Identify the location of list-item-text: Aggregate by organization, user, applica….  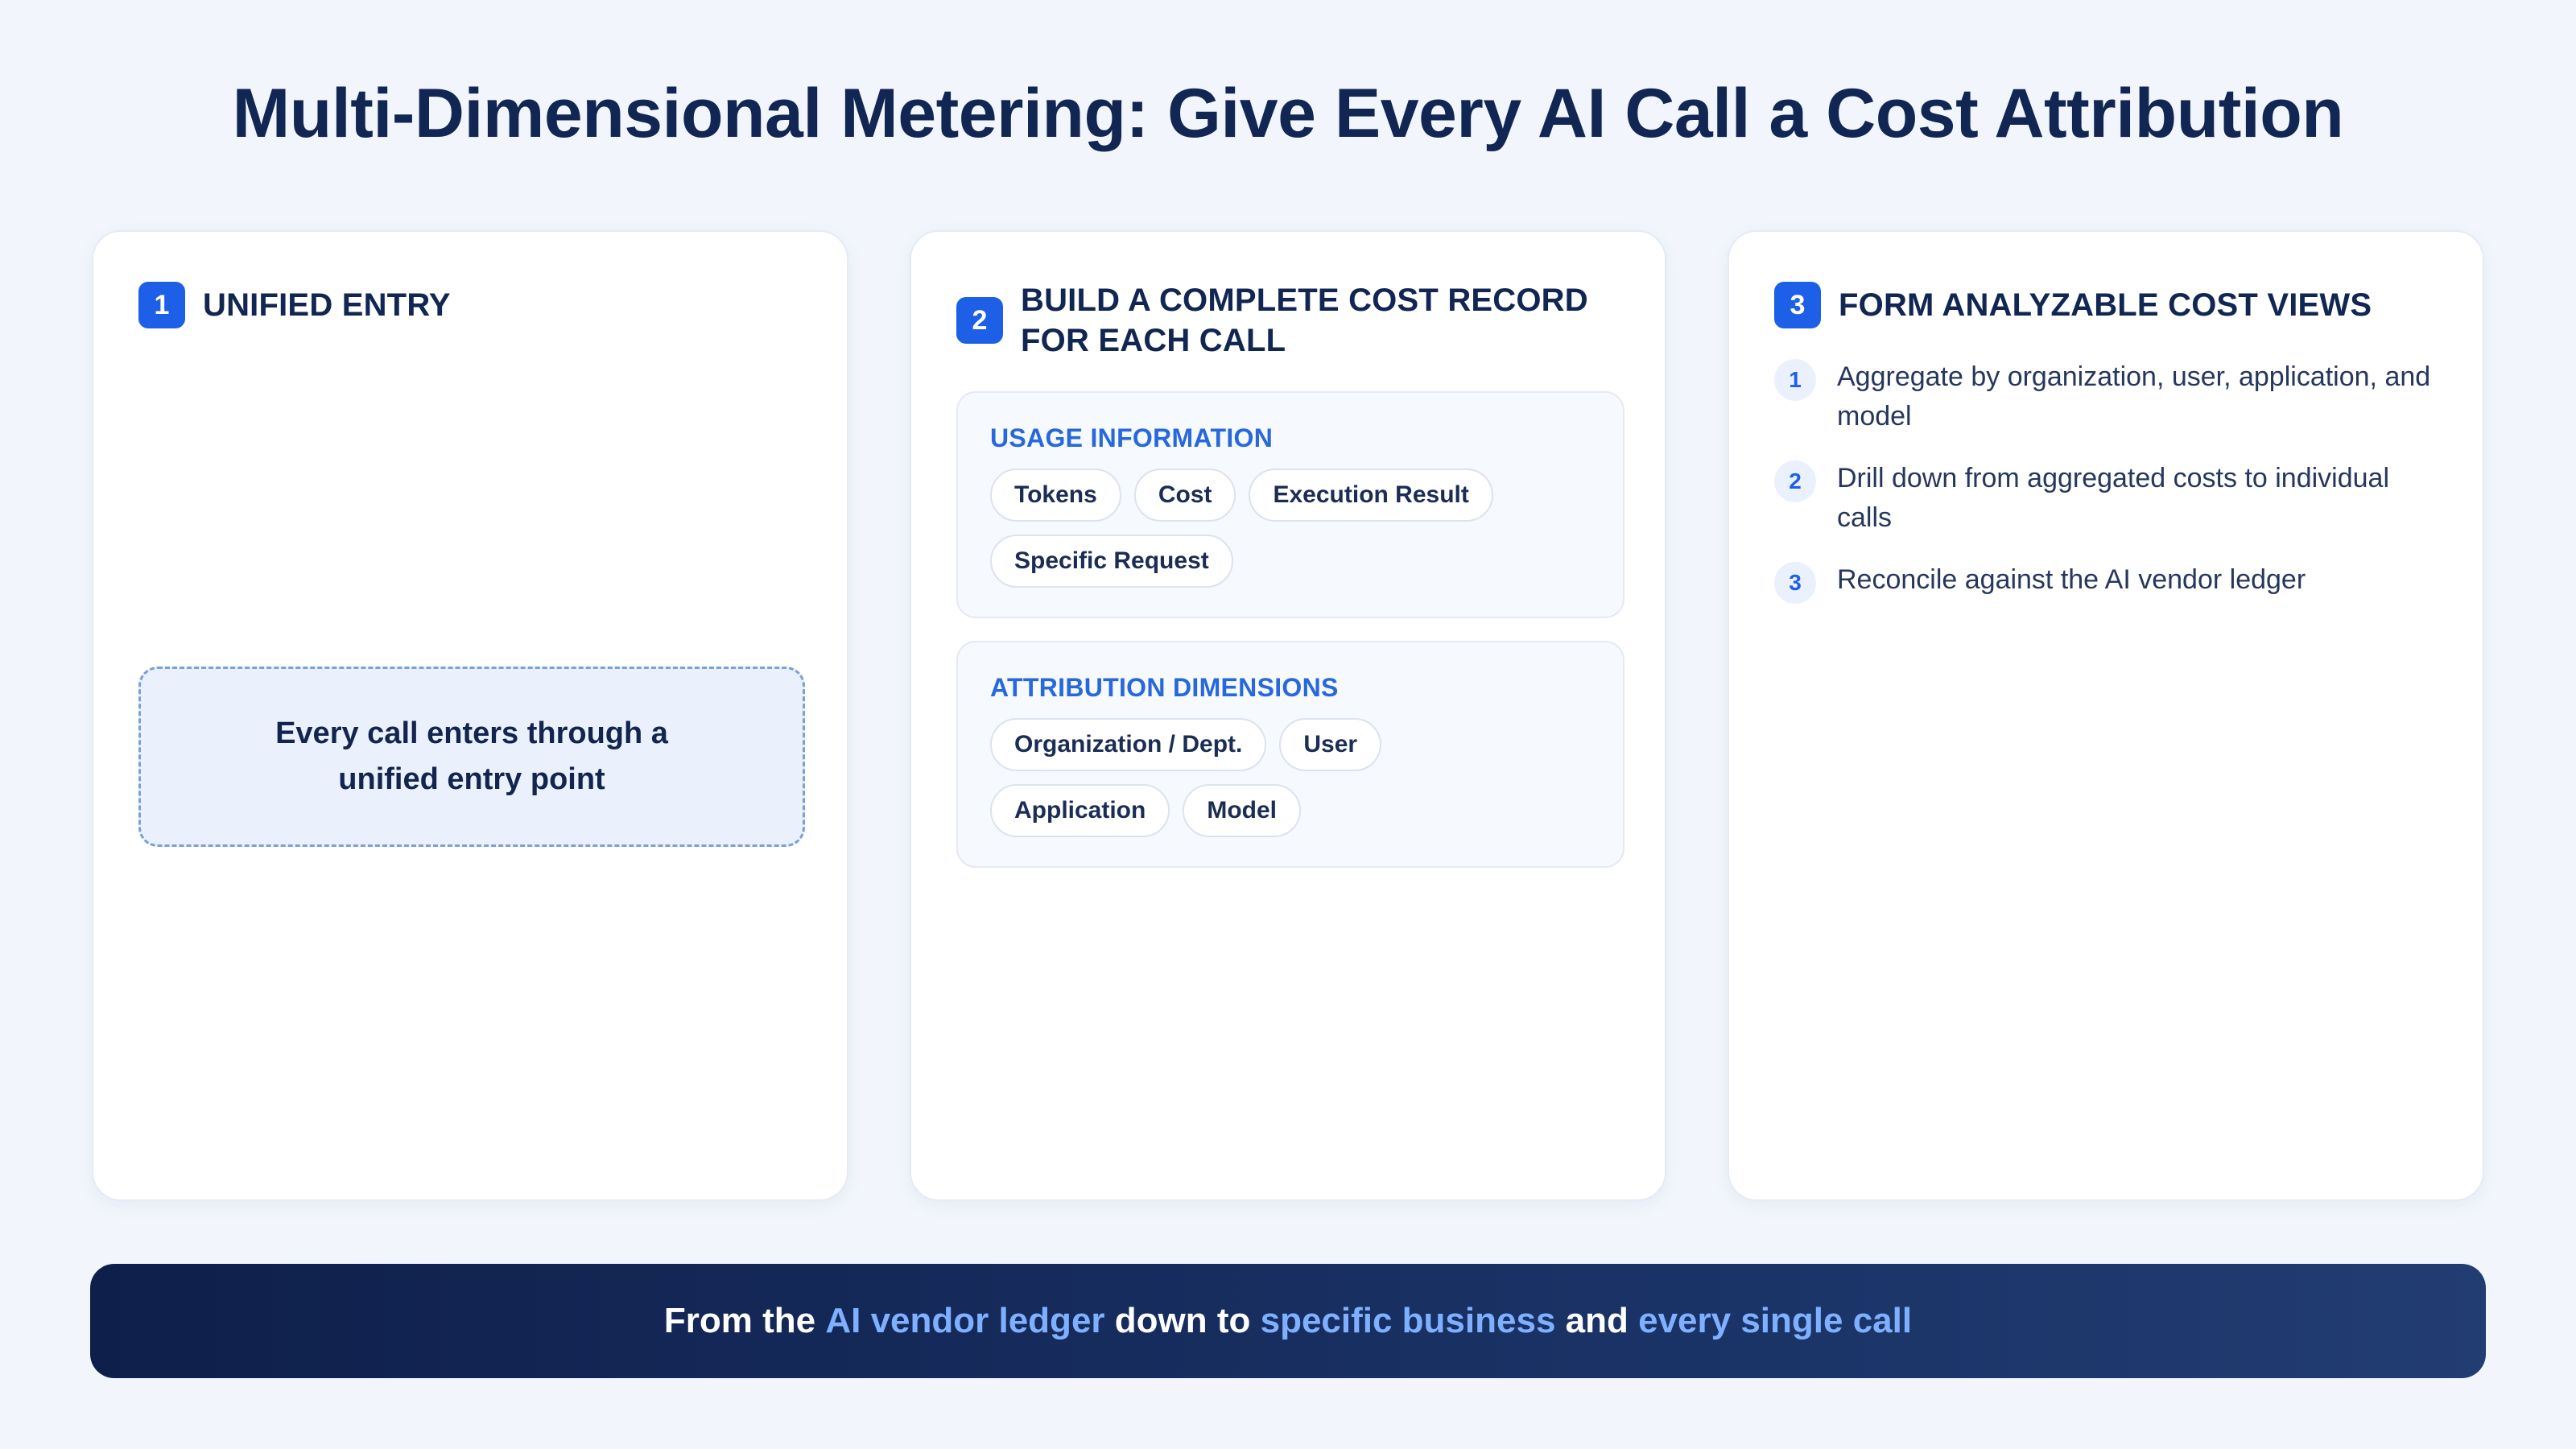
(2134, 396).